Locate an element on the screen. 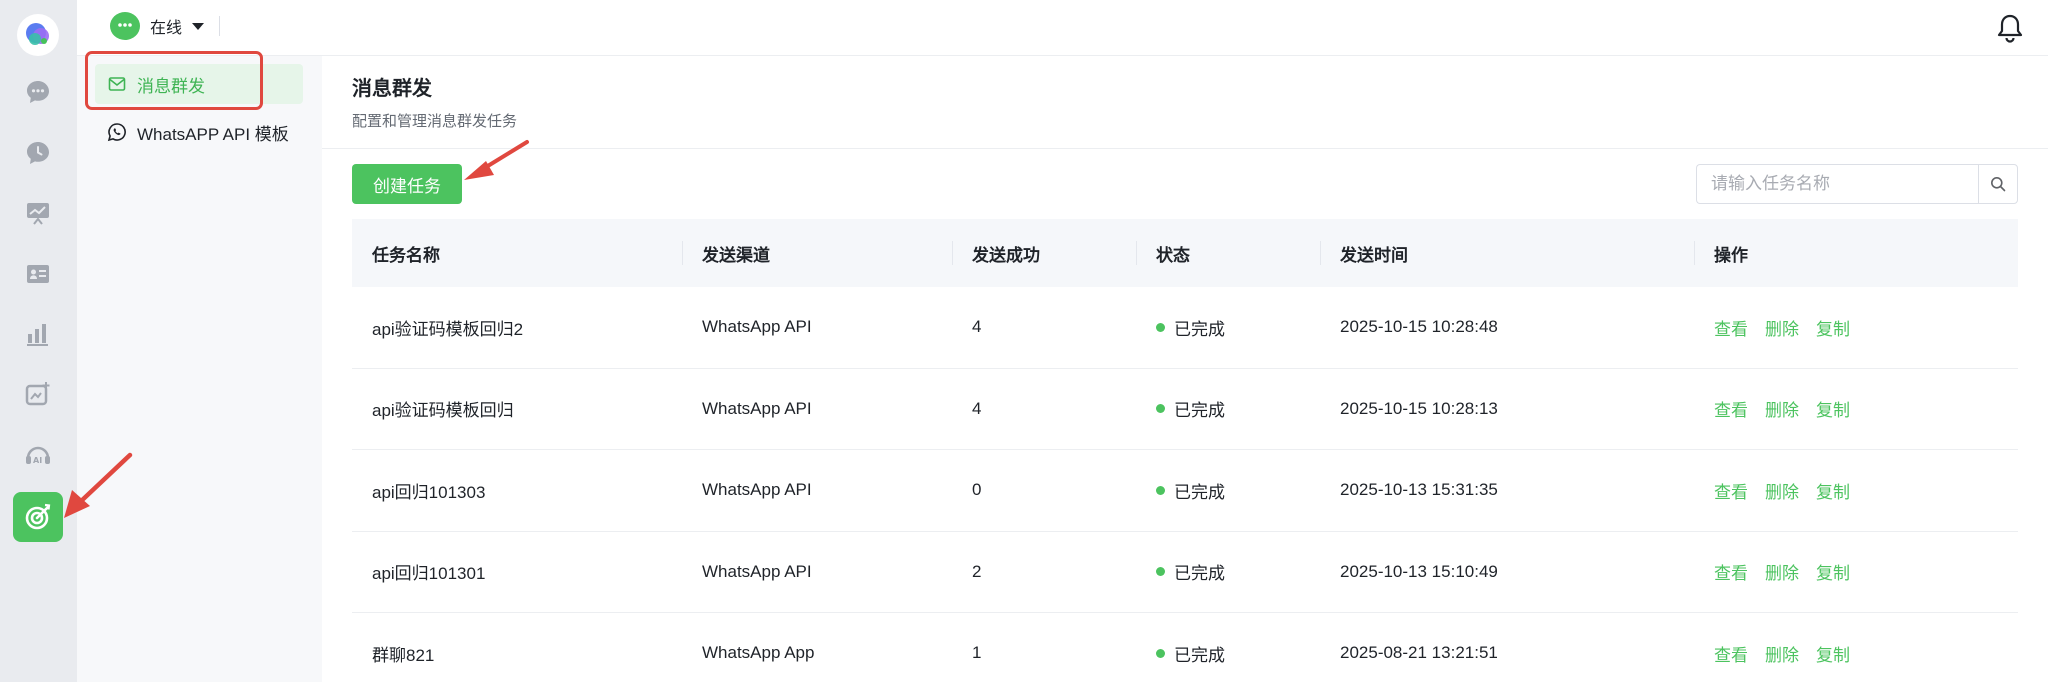 This screenshot has height=682, width=2048. logo-icon is located at coordinates (37, 34).